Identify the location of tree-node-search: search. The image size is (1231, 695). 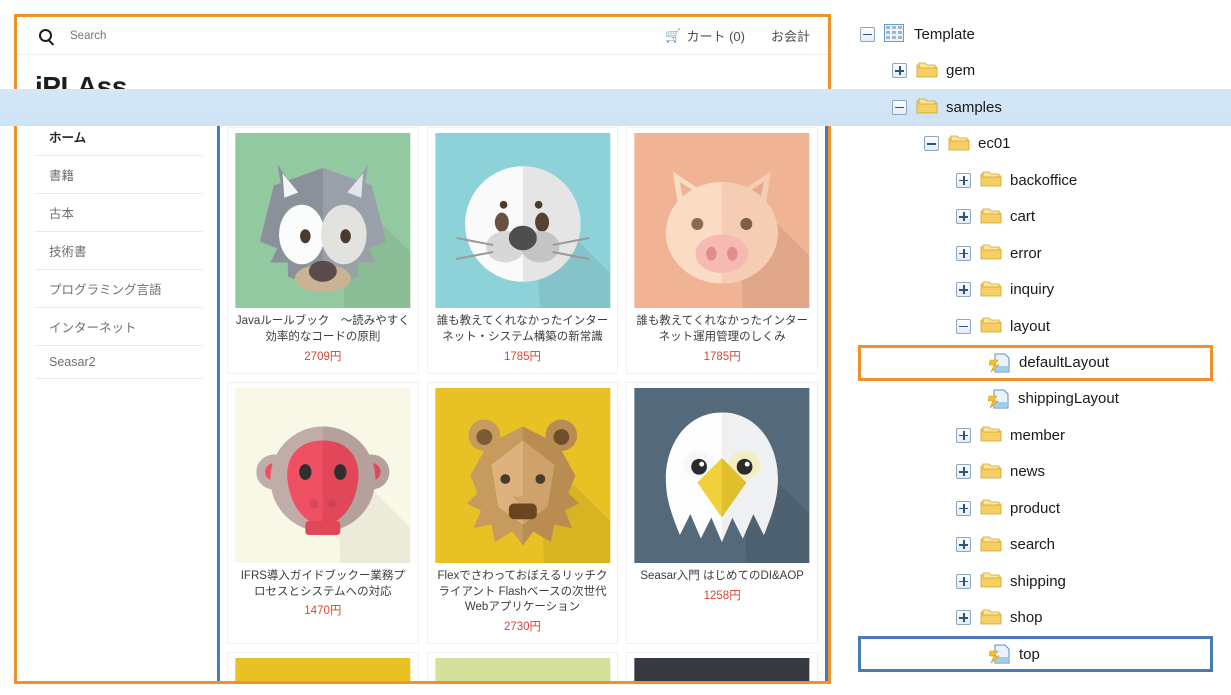
(1043, 545).